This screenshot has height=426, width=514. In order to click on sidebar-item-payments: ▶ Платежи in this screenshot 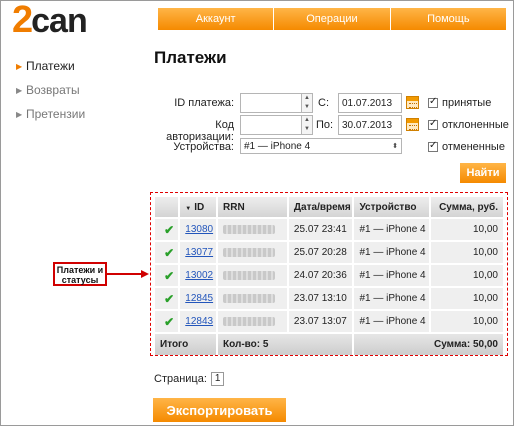, I will do `click(50, 66)`.